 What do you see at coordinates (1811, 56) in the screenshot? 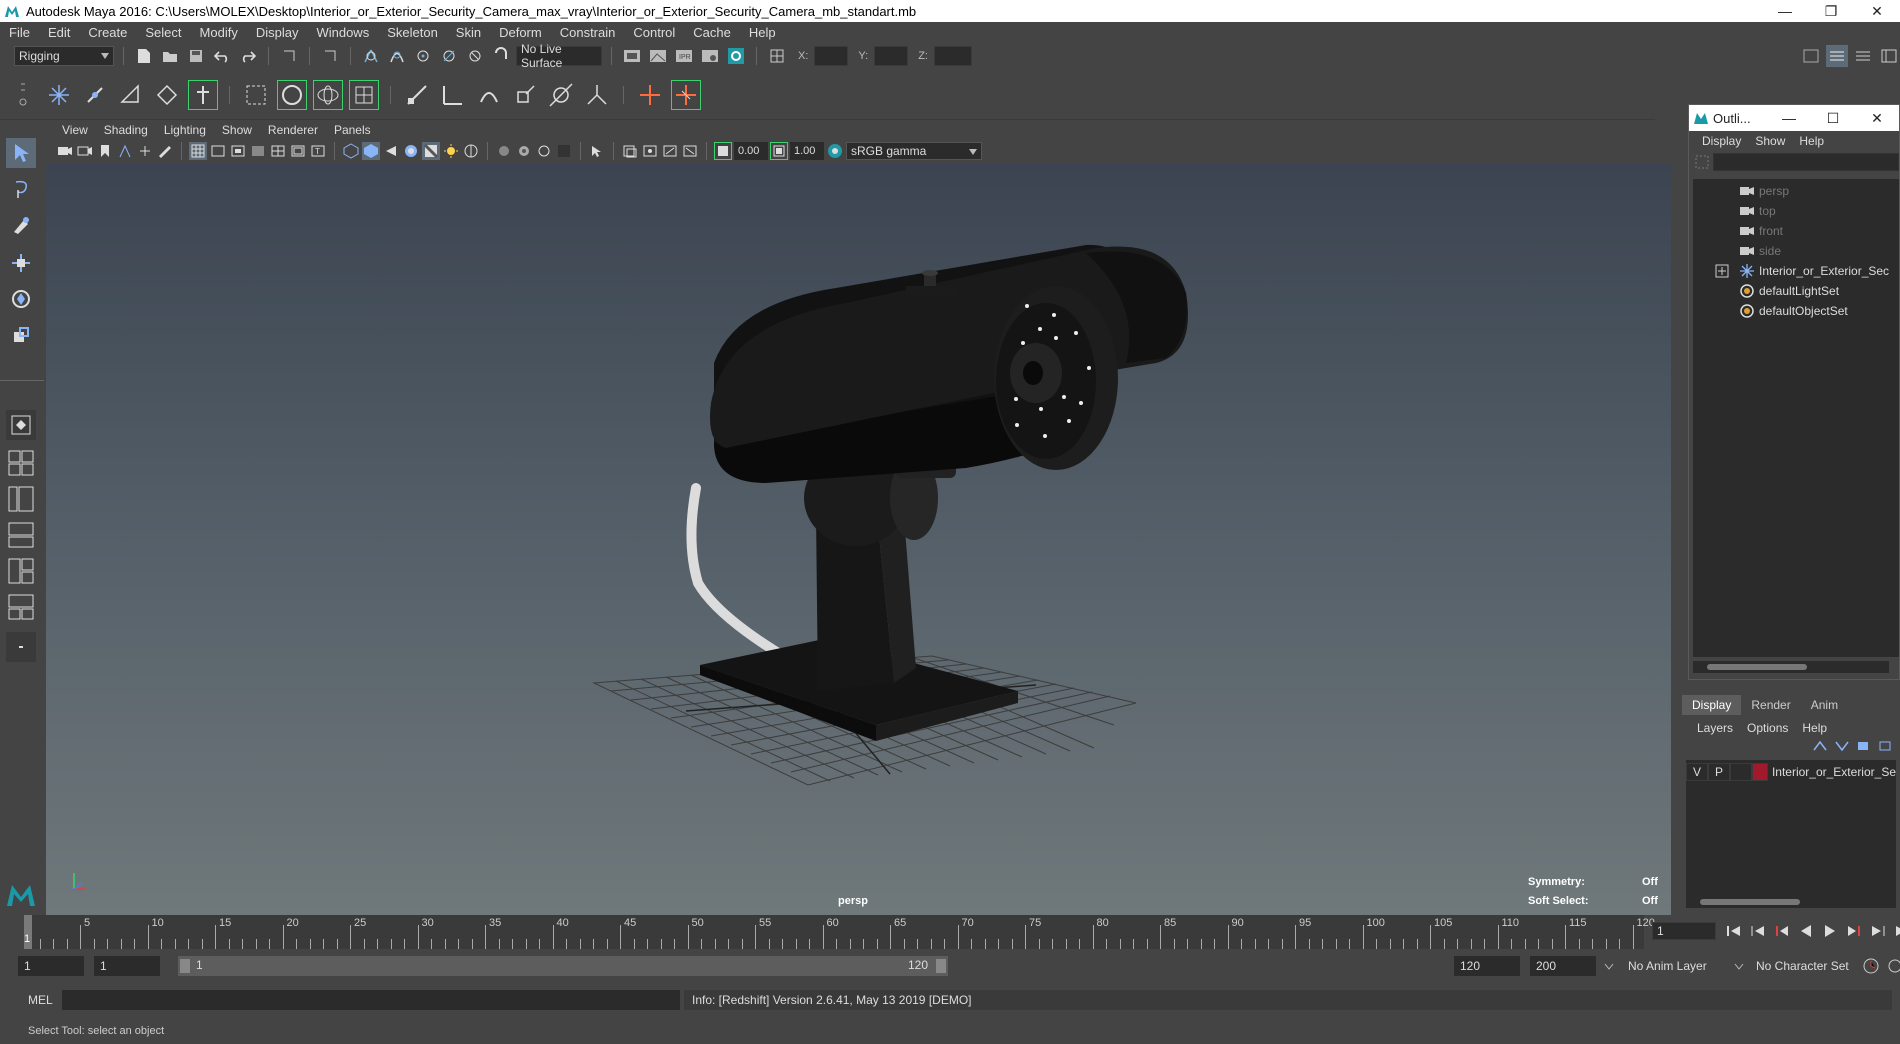
I see `modeling-toolkit-icon` at bounding box center [1811, 56].